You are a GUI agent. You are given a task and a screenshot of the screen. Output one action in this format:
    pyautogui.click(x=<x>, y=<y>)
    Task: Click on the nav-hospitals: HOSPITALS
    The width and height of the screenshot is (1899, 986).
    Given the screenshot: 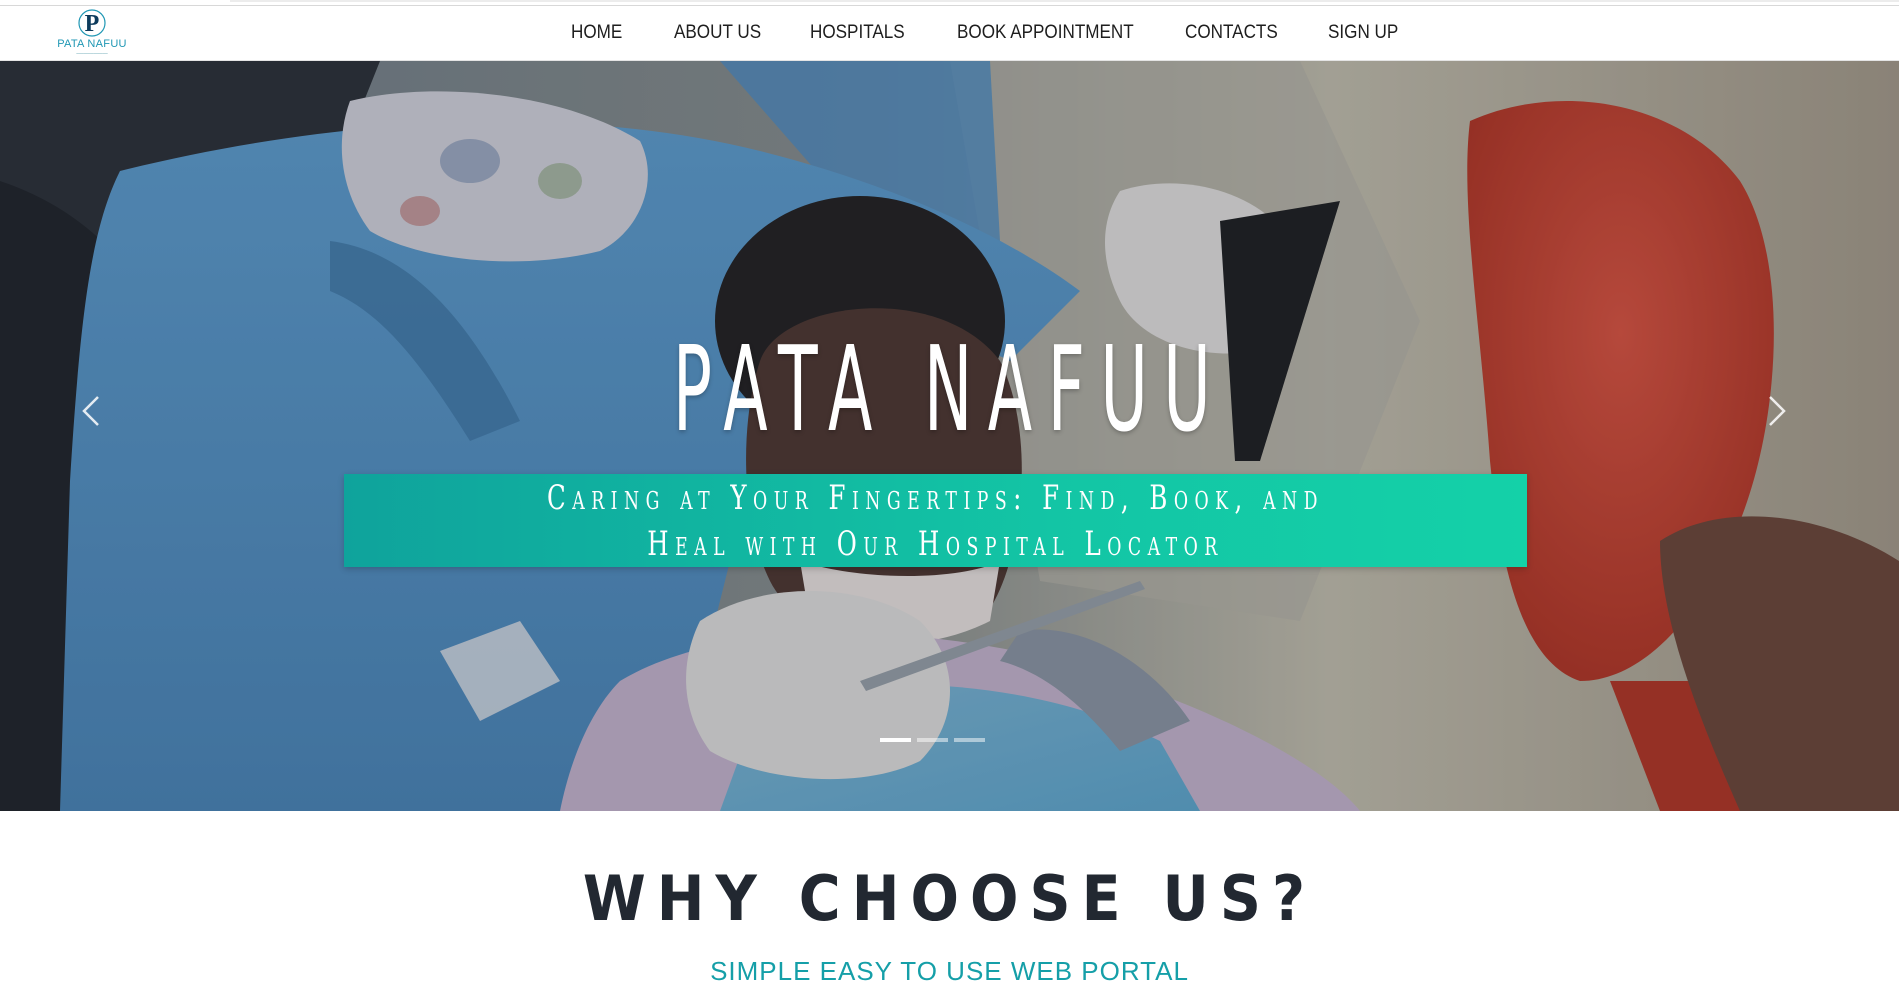 What is the action you would take?
    pyautogui.click(x=857, y=33)
    